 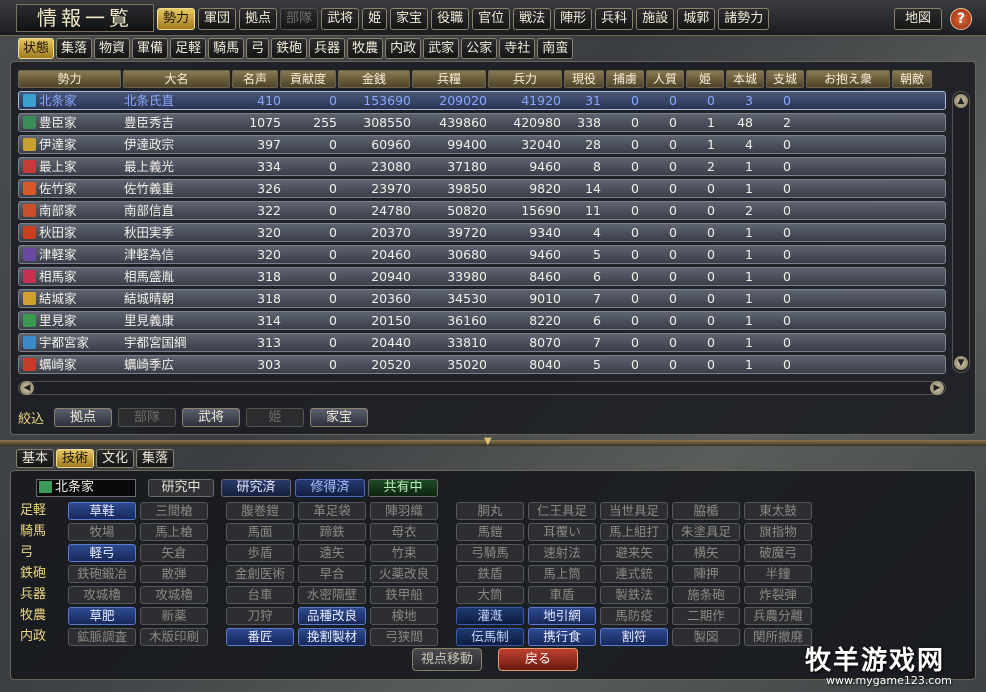 I want to click on tech-cell: 検地, so click(x=404, y=616).